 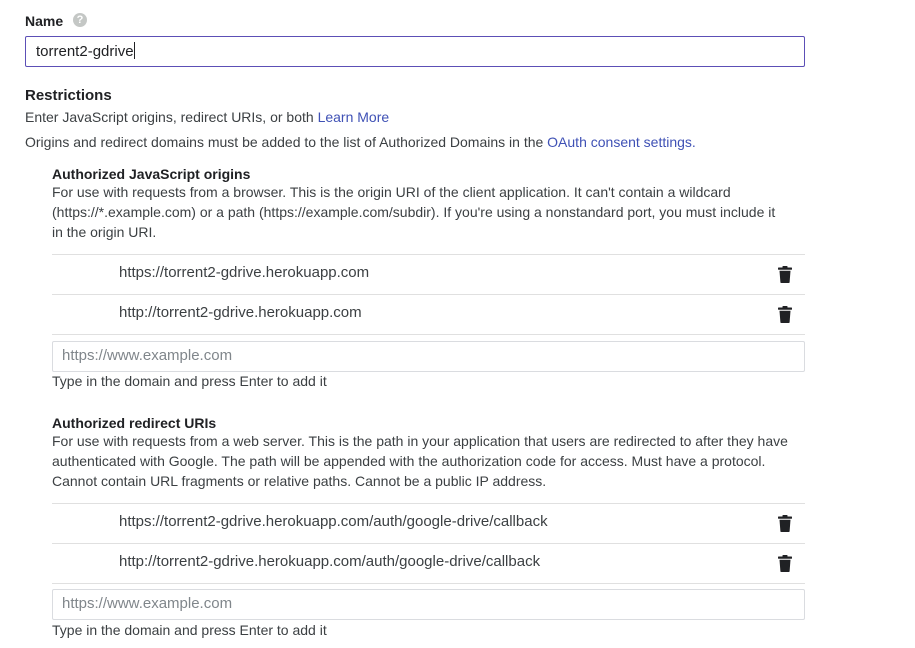 I want to click on name-input-value: torrent2-gdrive, so click(x=85, y=51).